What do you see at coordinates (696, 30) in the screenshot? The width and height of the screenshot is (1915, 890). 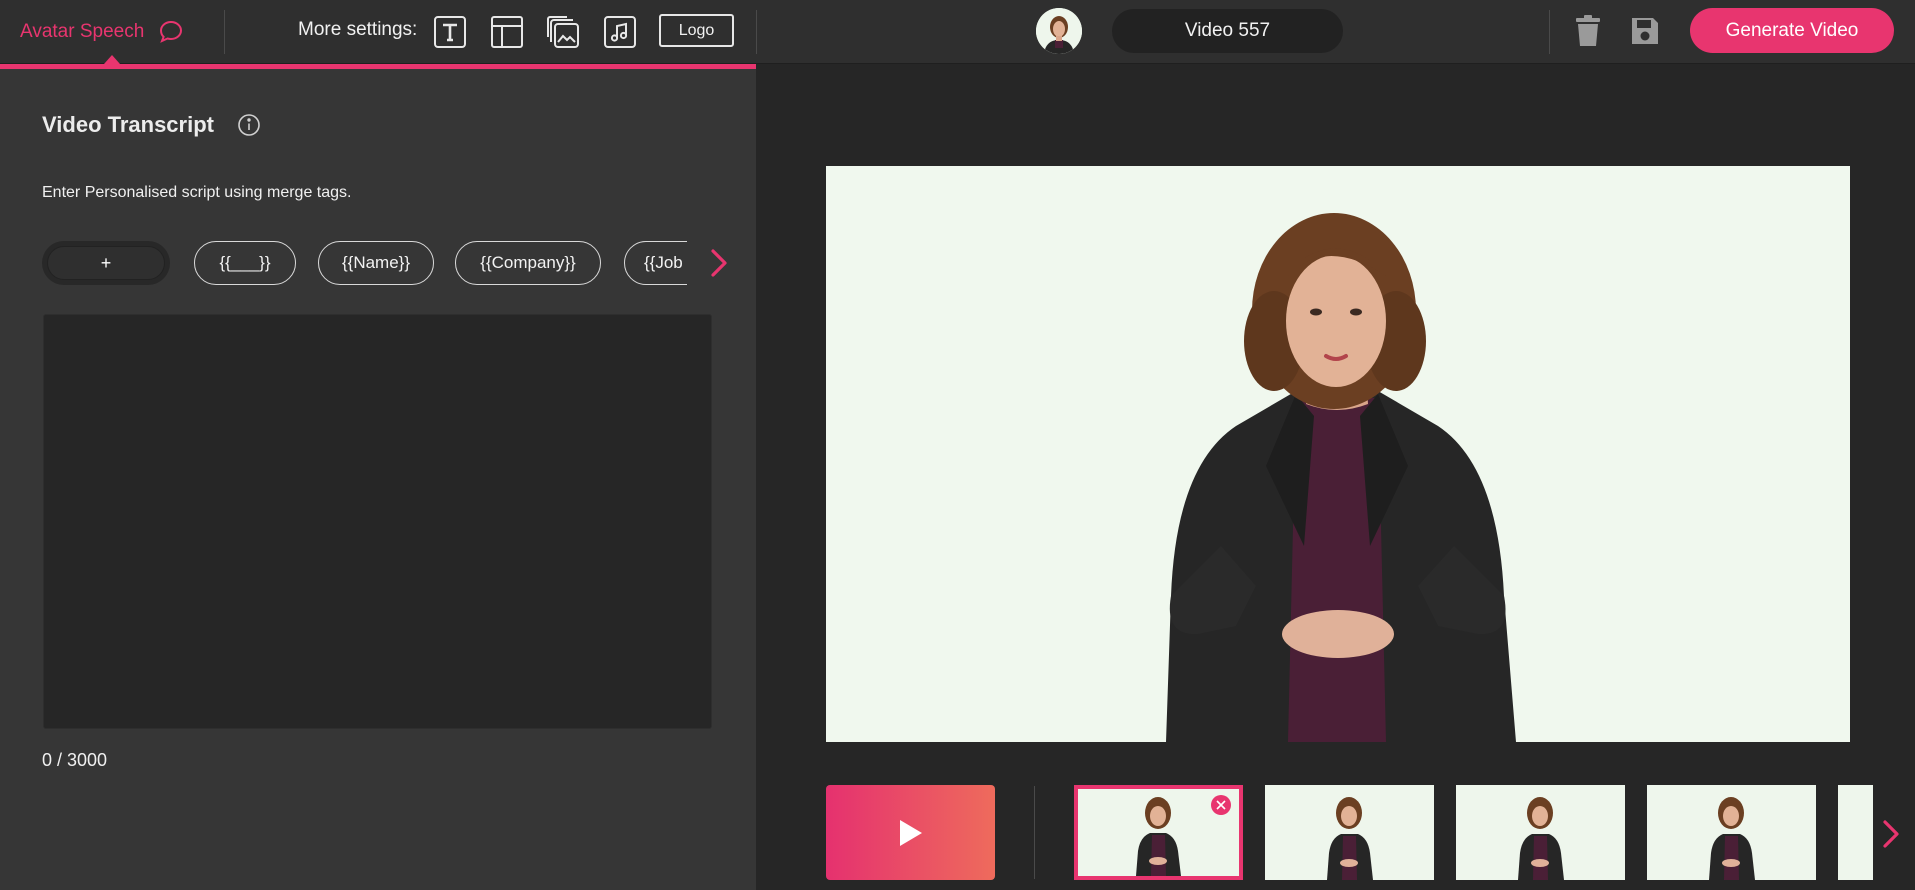 I see `logo-settings-button: Logo` at bounding box center [696, 30].